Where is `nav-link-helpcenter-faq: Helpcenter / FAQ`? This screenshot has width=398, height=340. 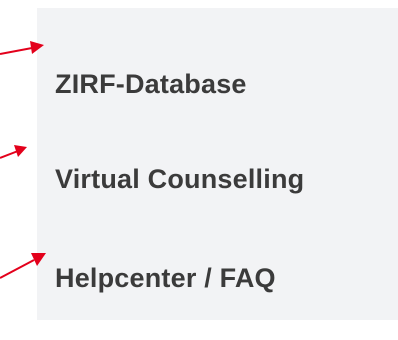 nav-link-helpcenter-faq: Helpcenter / FAQ is located at coordinates (165, 278).